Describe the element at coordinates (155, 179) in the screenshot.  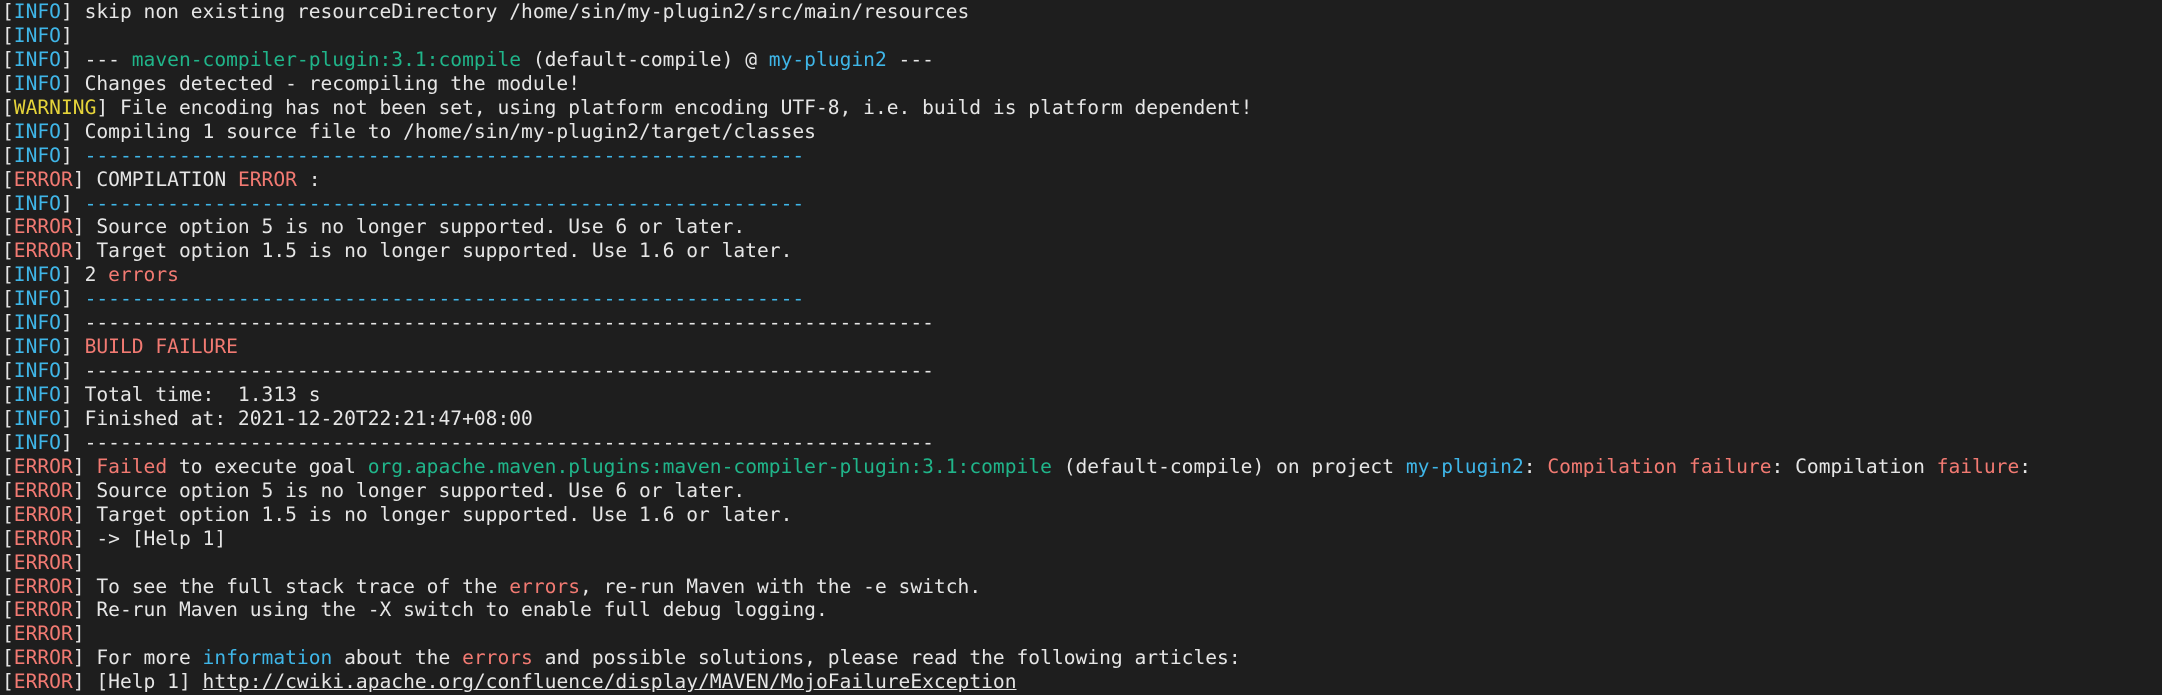
I see `log-text: ] COMPILATION` at that location.